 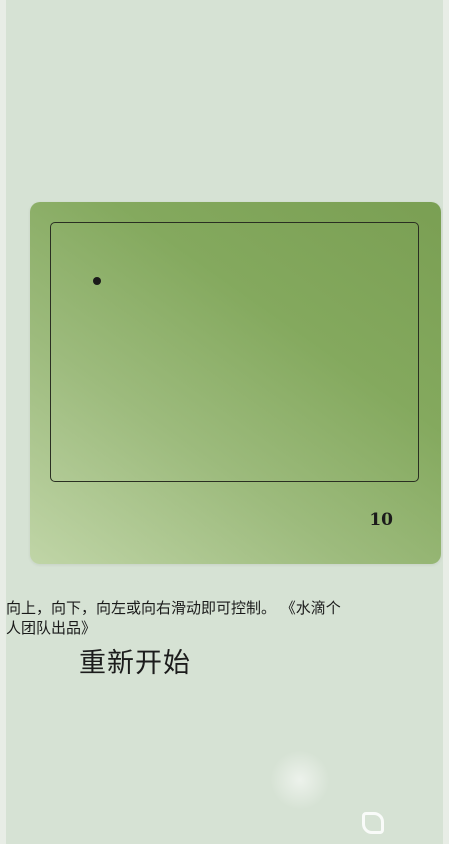 I want to click on snake-dot, so click(x=97, y=281).